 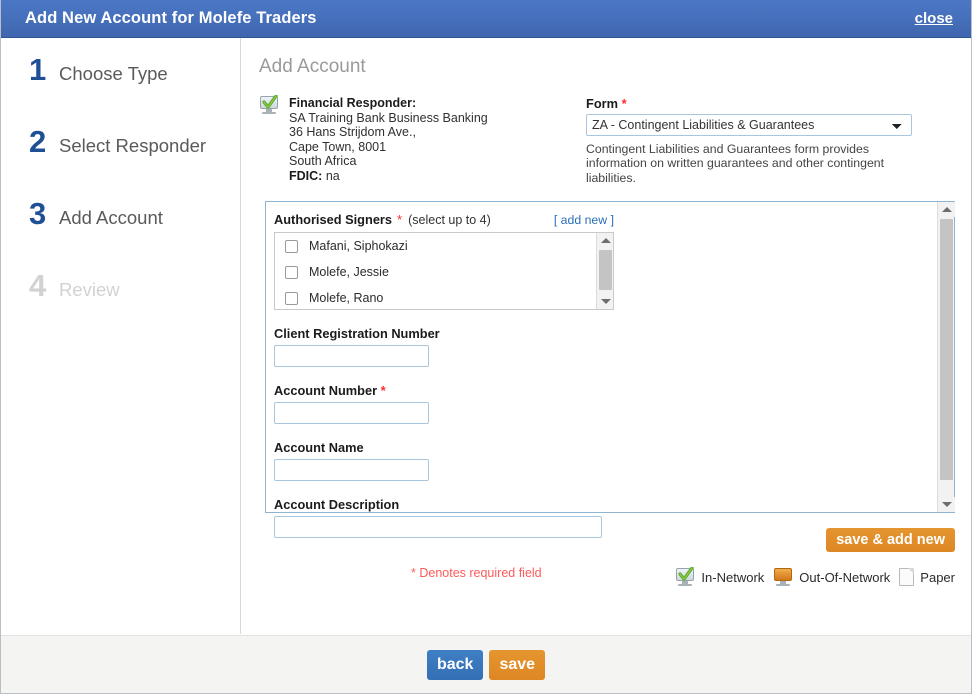 What do you see at coordinates (733, 577) in the screenshot?
I see `legend-label: In-Network` at bounding box center [733, 577].